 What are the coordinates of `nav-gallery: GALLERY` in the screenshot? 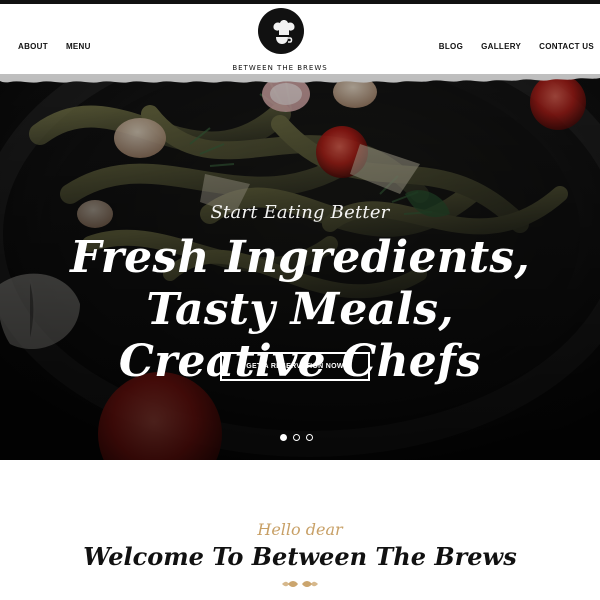 It's located at (501, 46).